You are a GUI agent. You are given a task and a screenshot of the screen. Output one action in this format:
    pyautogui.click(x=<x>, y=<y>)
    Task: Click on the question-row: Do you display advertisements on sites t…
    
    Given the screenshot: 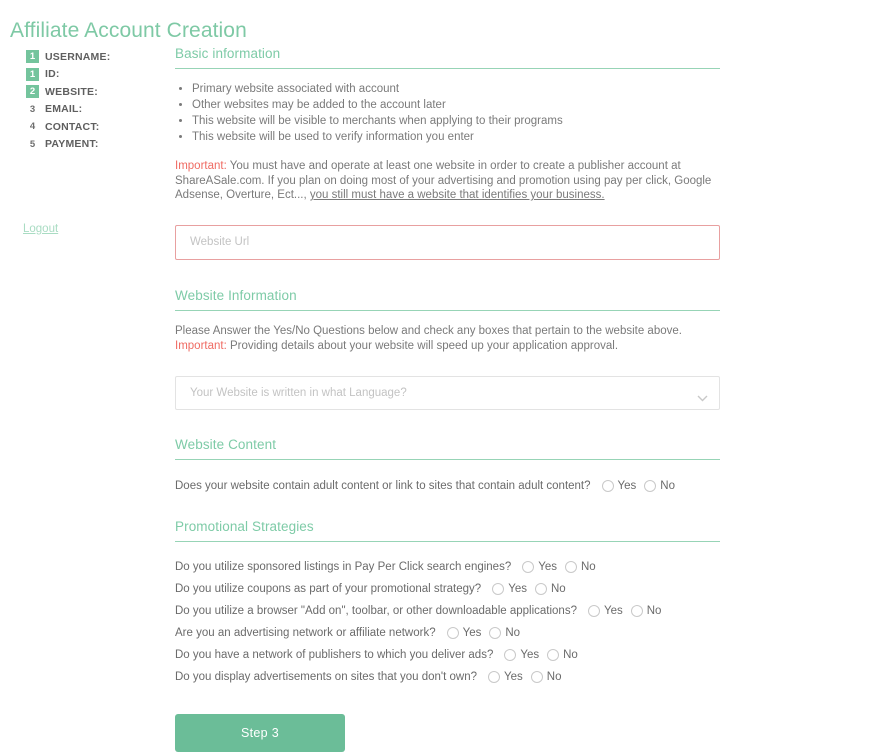 What is the action you would take?
    pyautogui.click(x=447, y=677)
    